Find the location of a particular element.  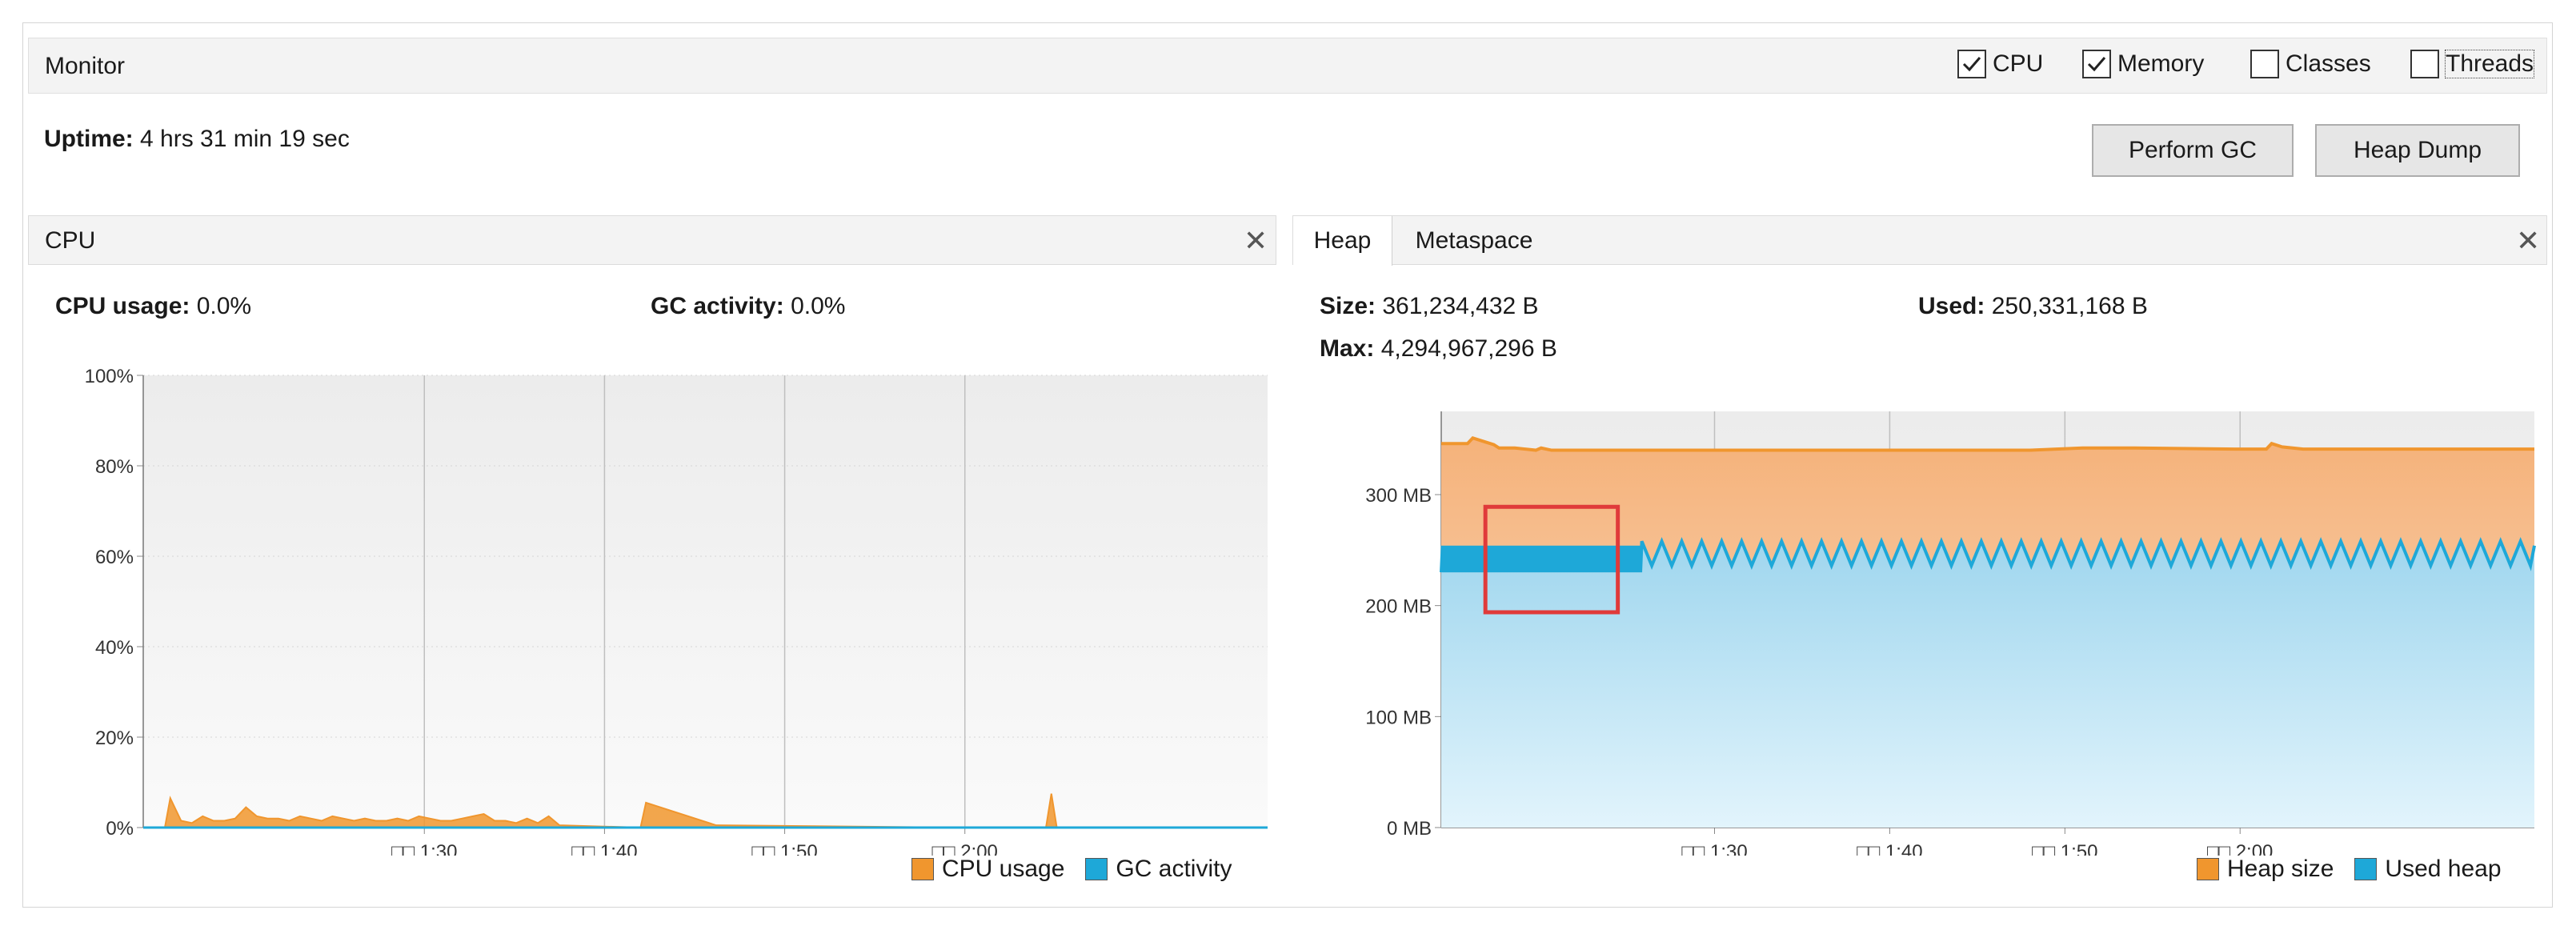

heap-size-label: Size: is located at coordinates (1348, 306).